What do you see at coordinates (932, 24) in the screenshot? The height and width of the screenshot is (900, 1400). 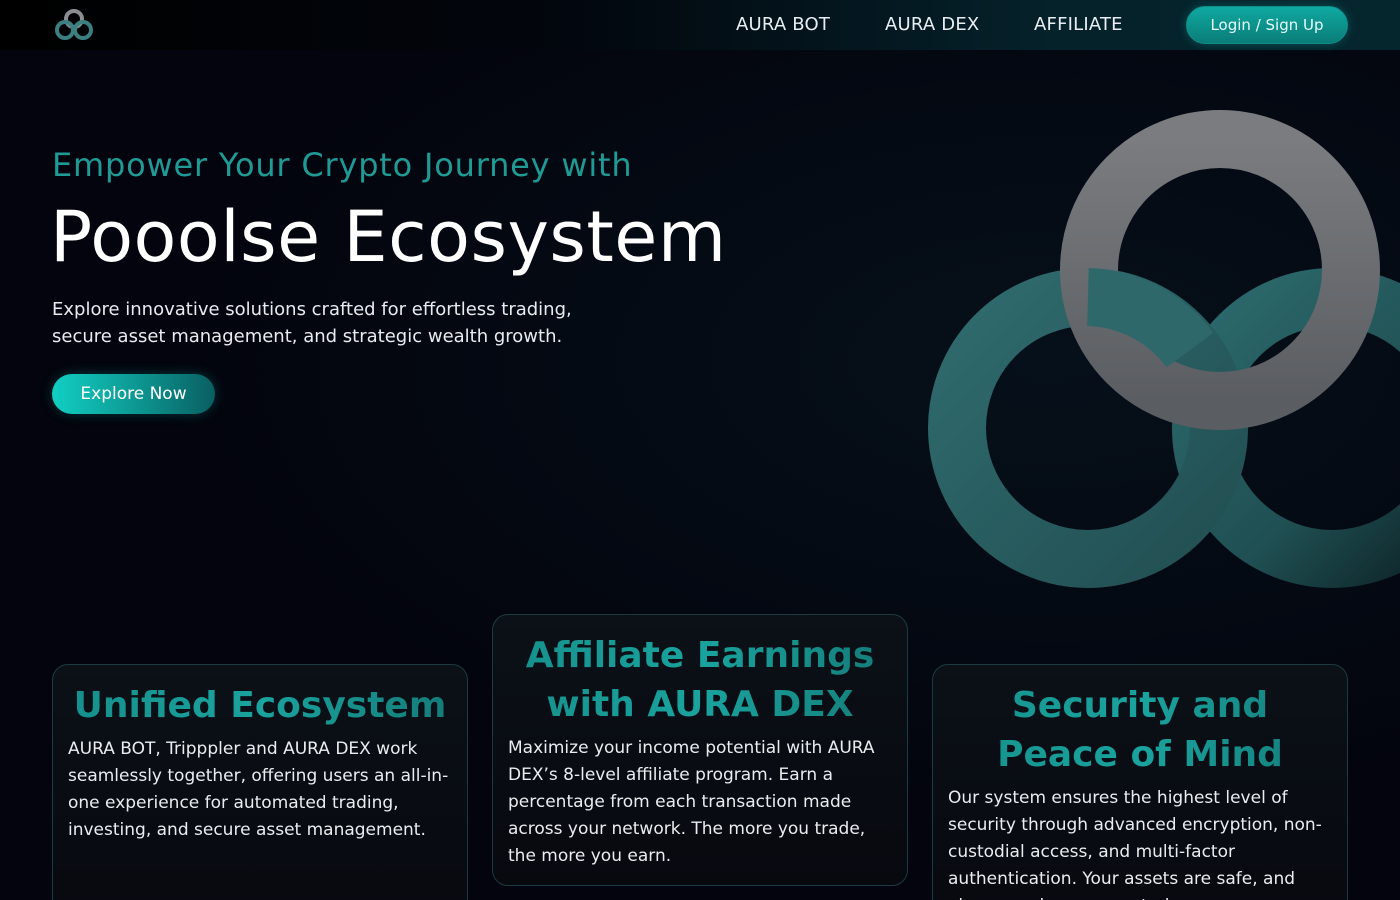 I see `nav-aura-dex: AURA DEX` at bounding box center [932, 24].